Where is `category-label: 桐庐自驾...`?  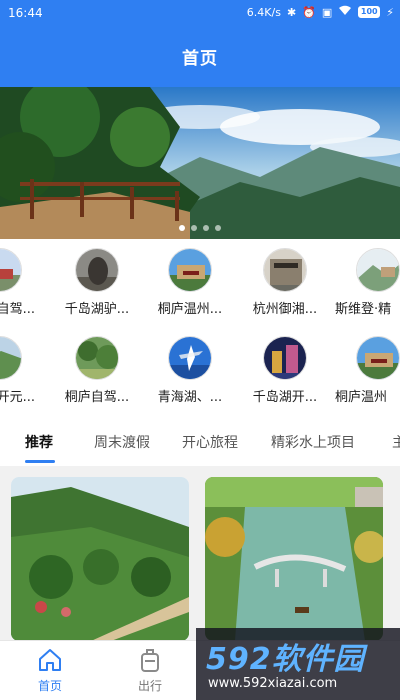
category-label: 桐庐自驾... is located at coordinates (97, 397).